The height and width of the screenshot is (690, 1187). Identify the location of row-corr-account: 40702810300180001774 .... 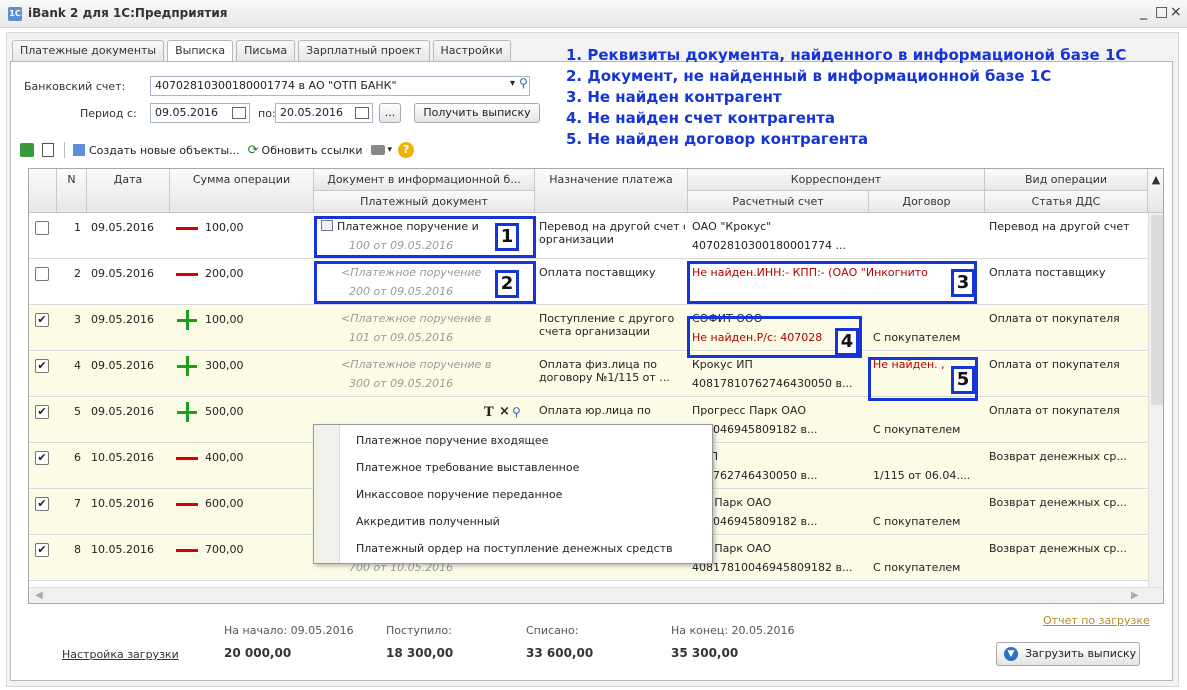
(779, 245).